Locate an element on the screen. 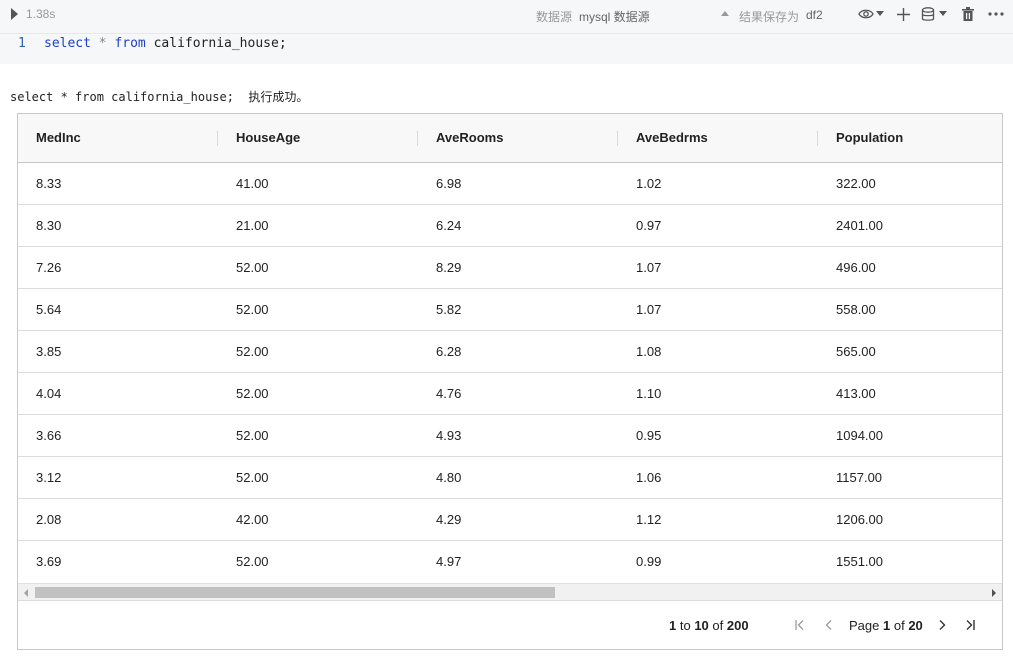  next-page-icon is located at coordinates (942, 625).